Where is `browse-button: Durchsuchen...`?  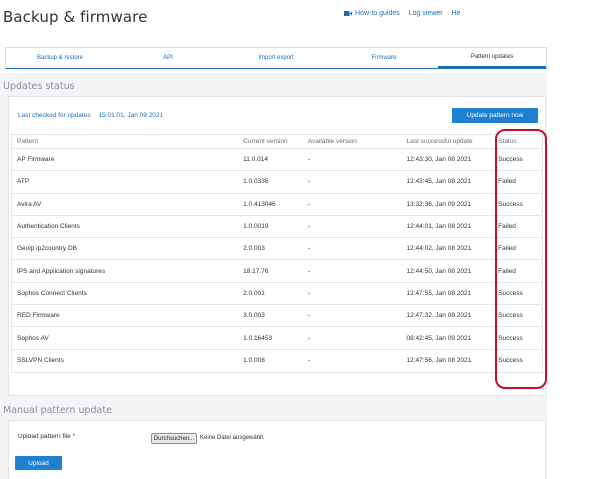 browse-button: Durchsuchen... is located at coordinates (174, 438).